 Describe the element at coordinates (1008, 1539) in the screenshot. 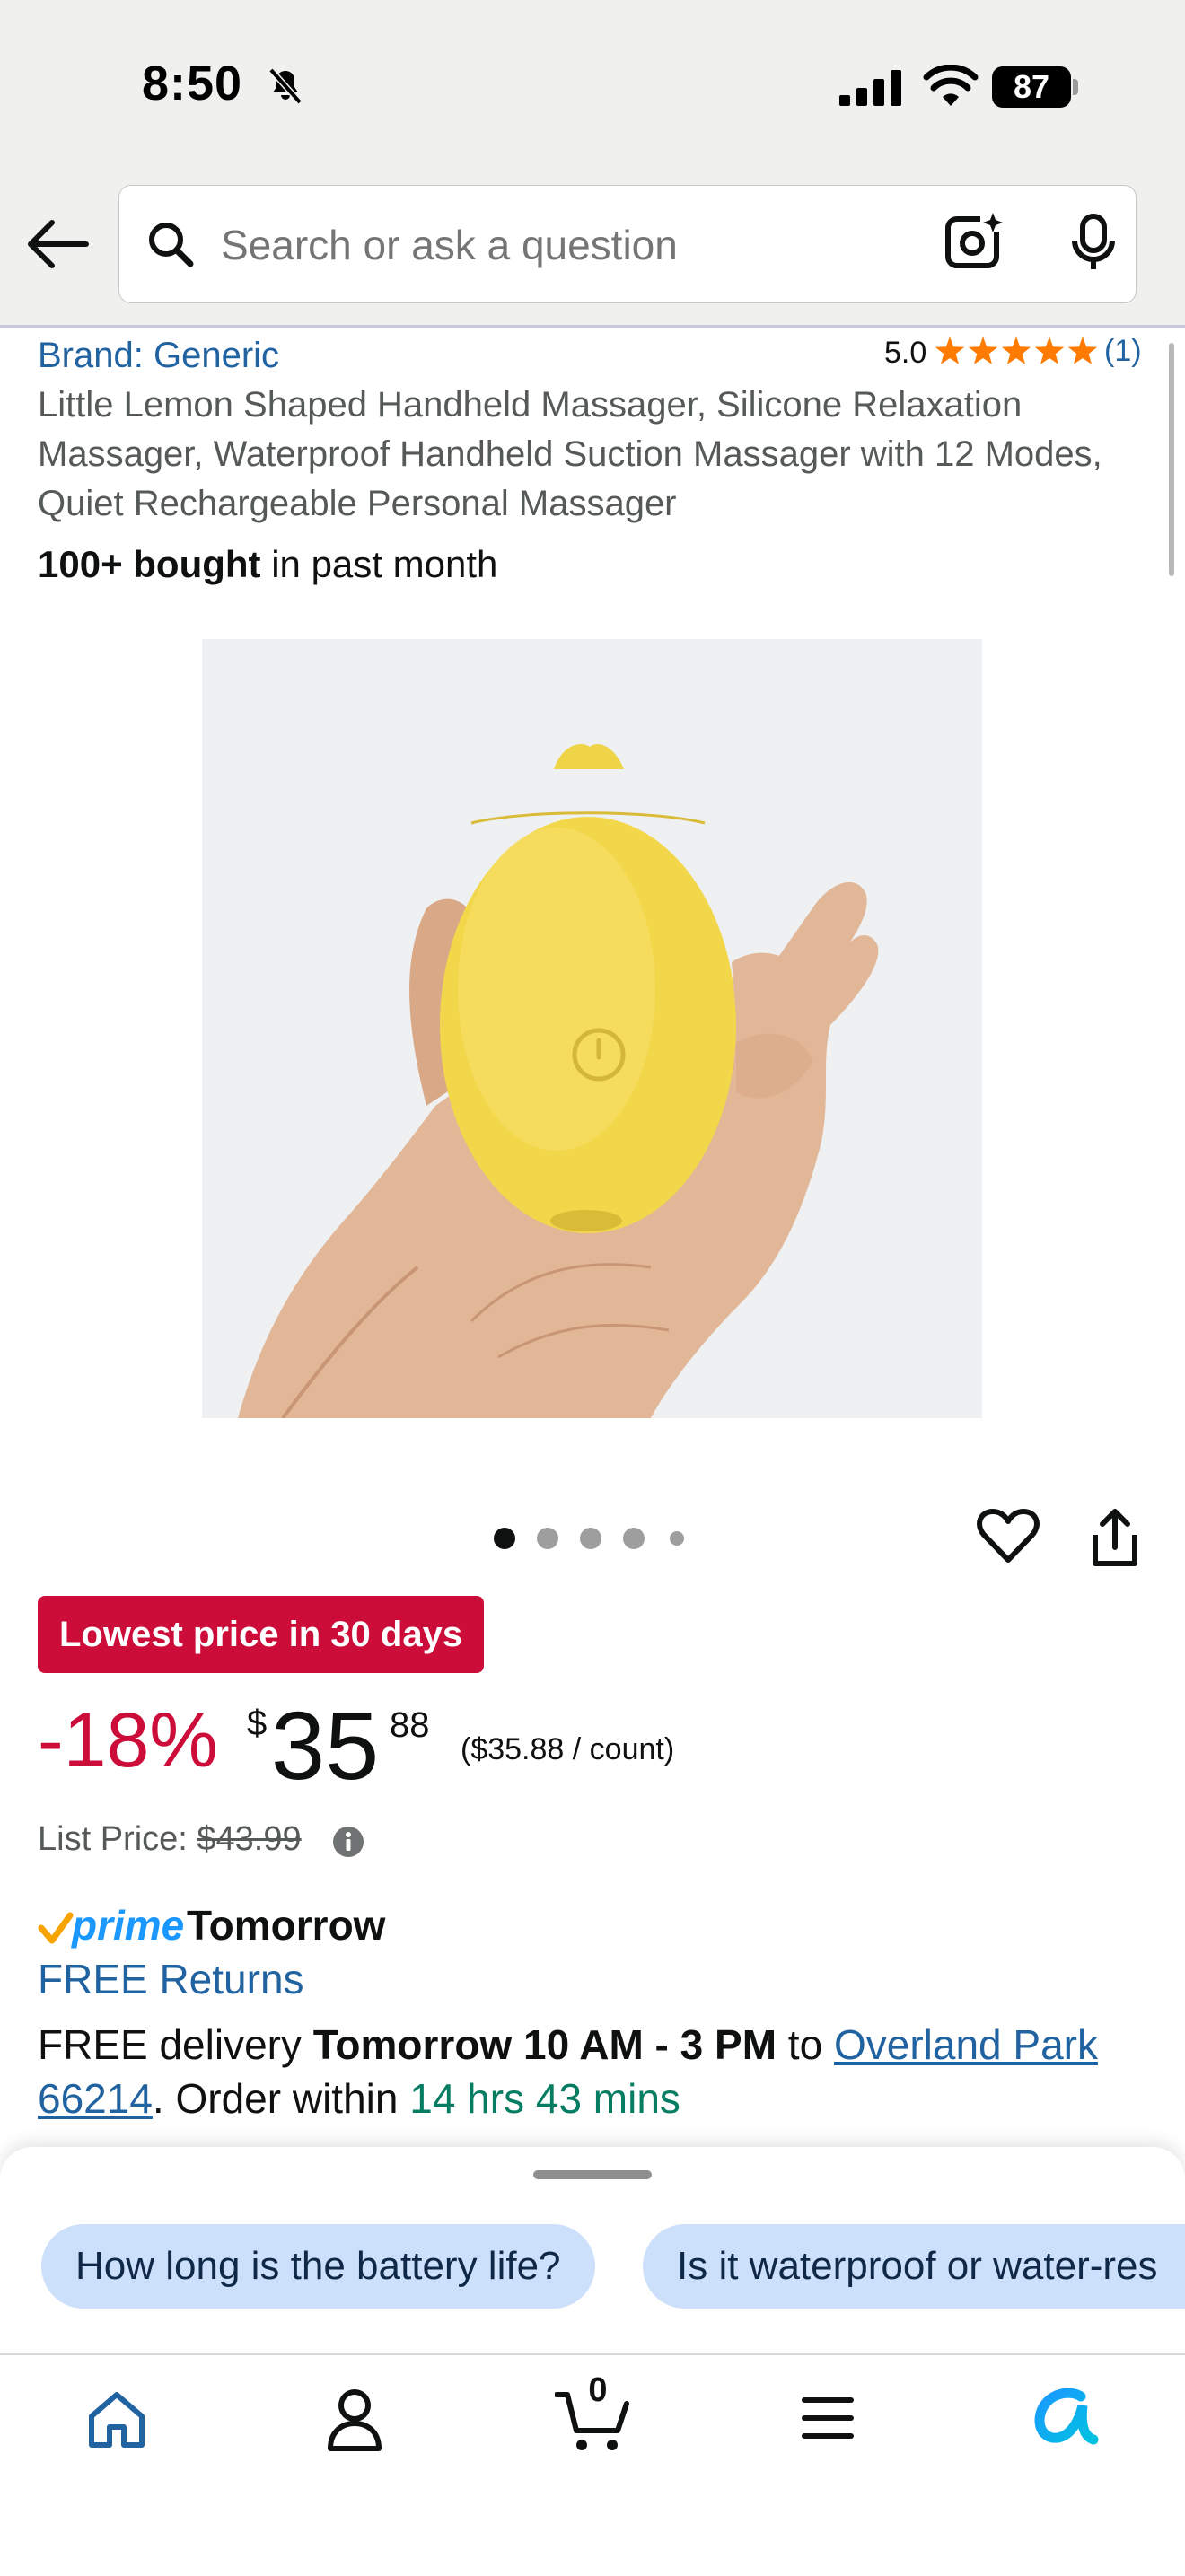

I see `heart-icon` at that location.